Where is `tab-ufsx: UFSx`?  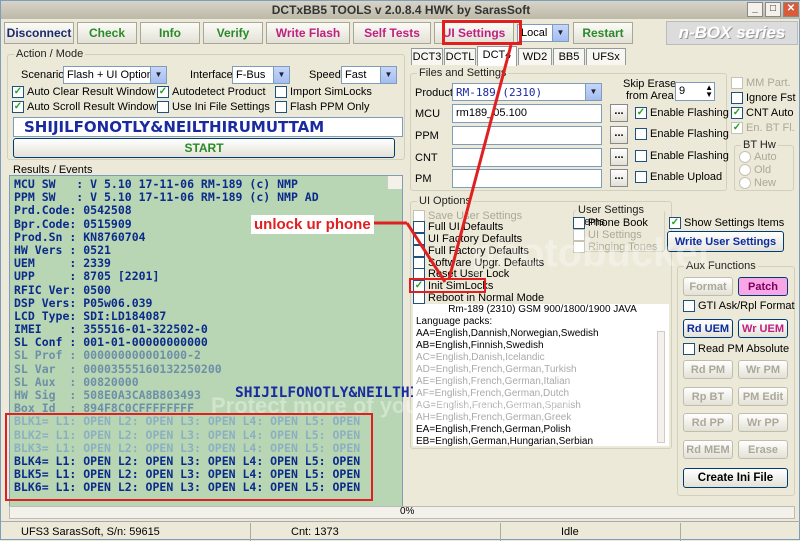 tab-ufsx: UFSx is located at coordinates (606, 56).